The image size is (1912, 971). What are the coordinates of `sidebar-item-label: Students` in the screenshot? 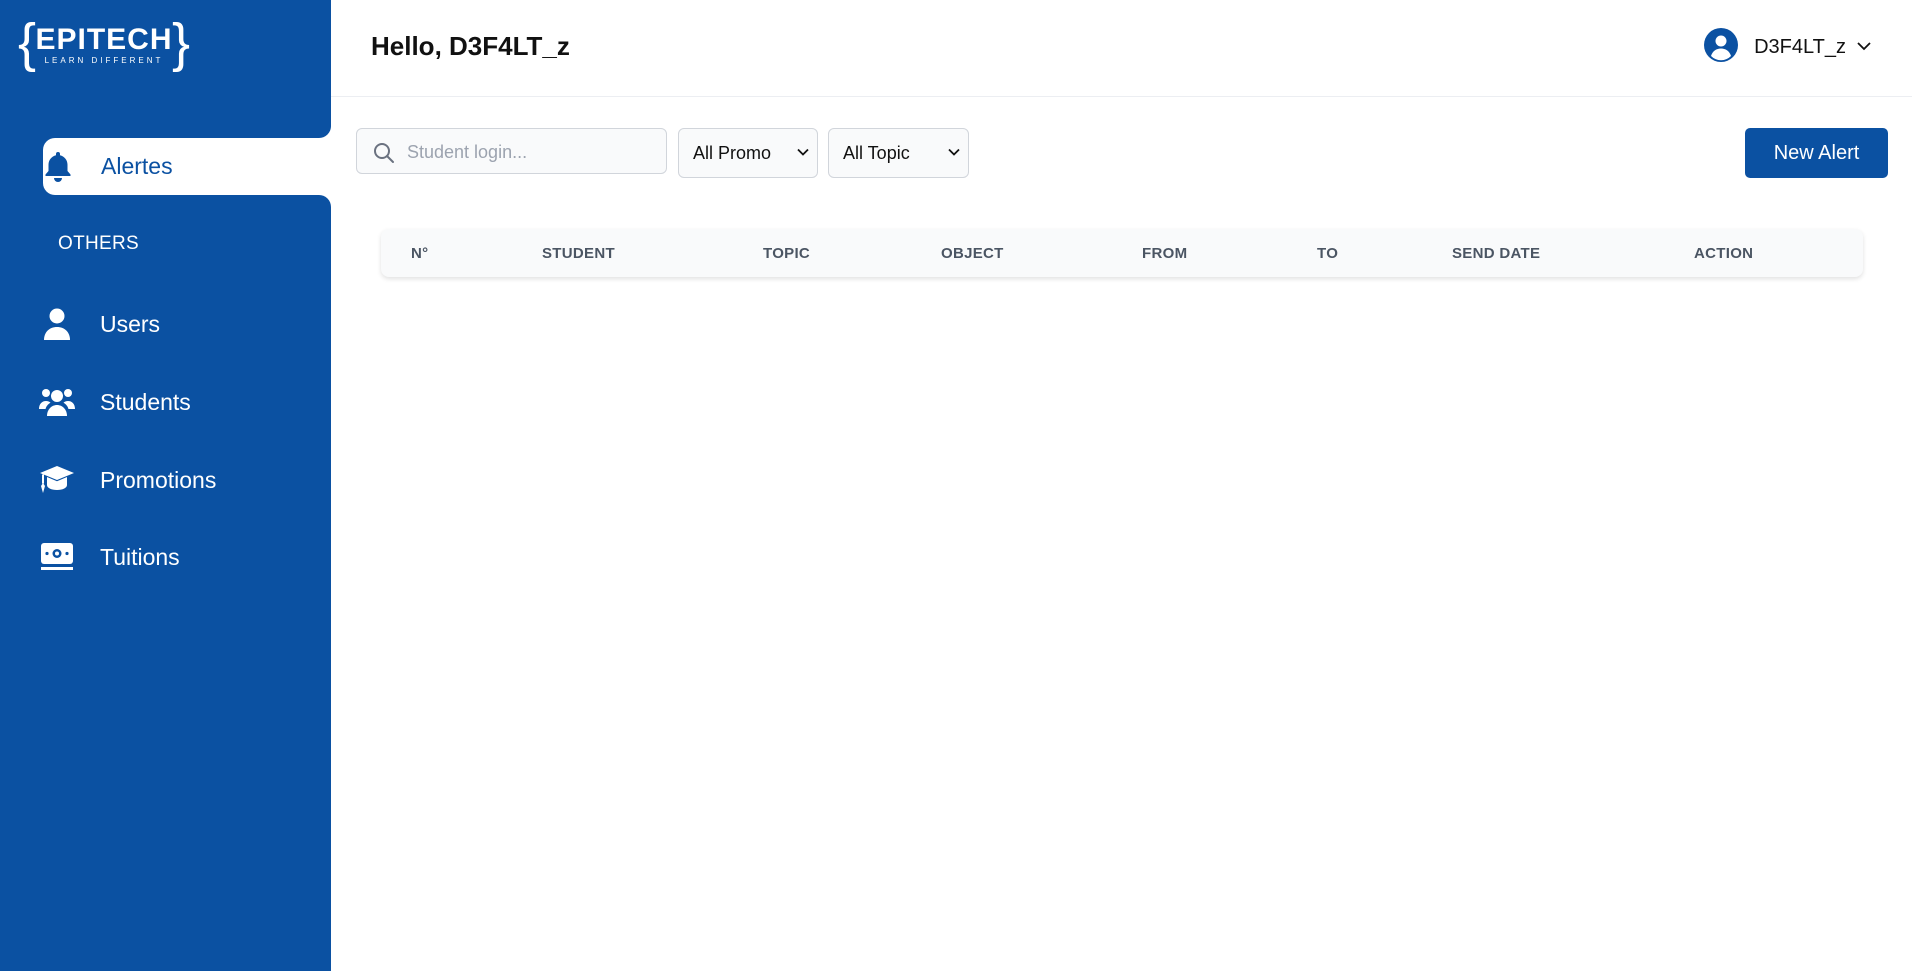 It's located at (145, 401).